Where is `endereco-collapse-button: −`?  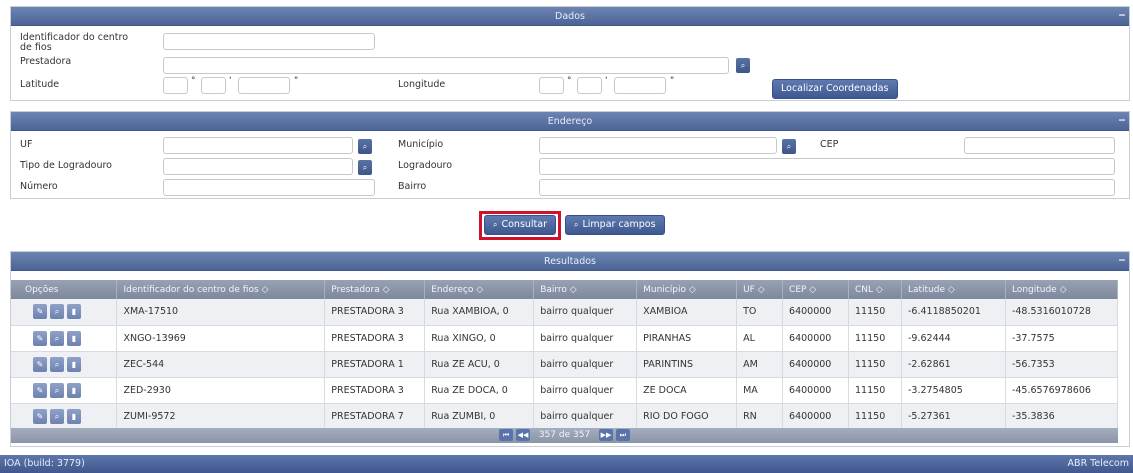
endereco-collapse-button: − is located at coordinates (1122, 121).